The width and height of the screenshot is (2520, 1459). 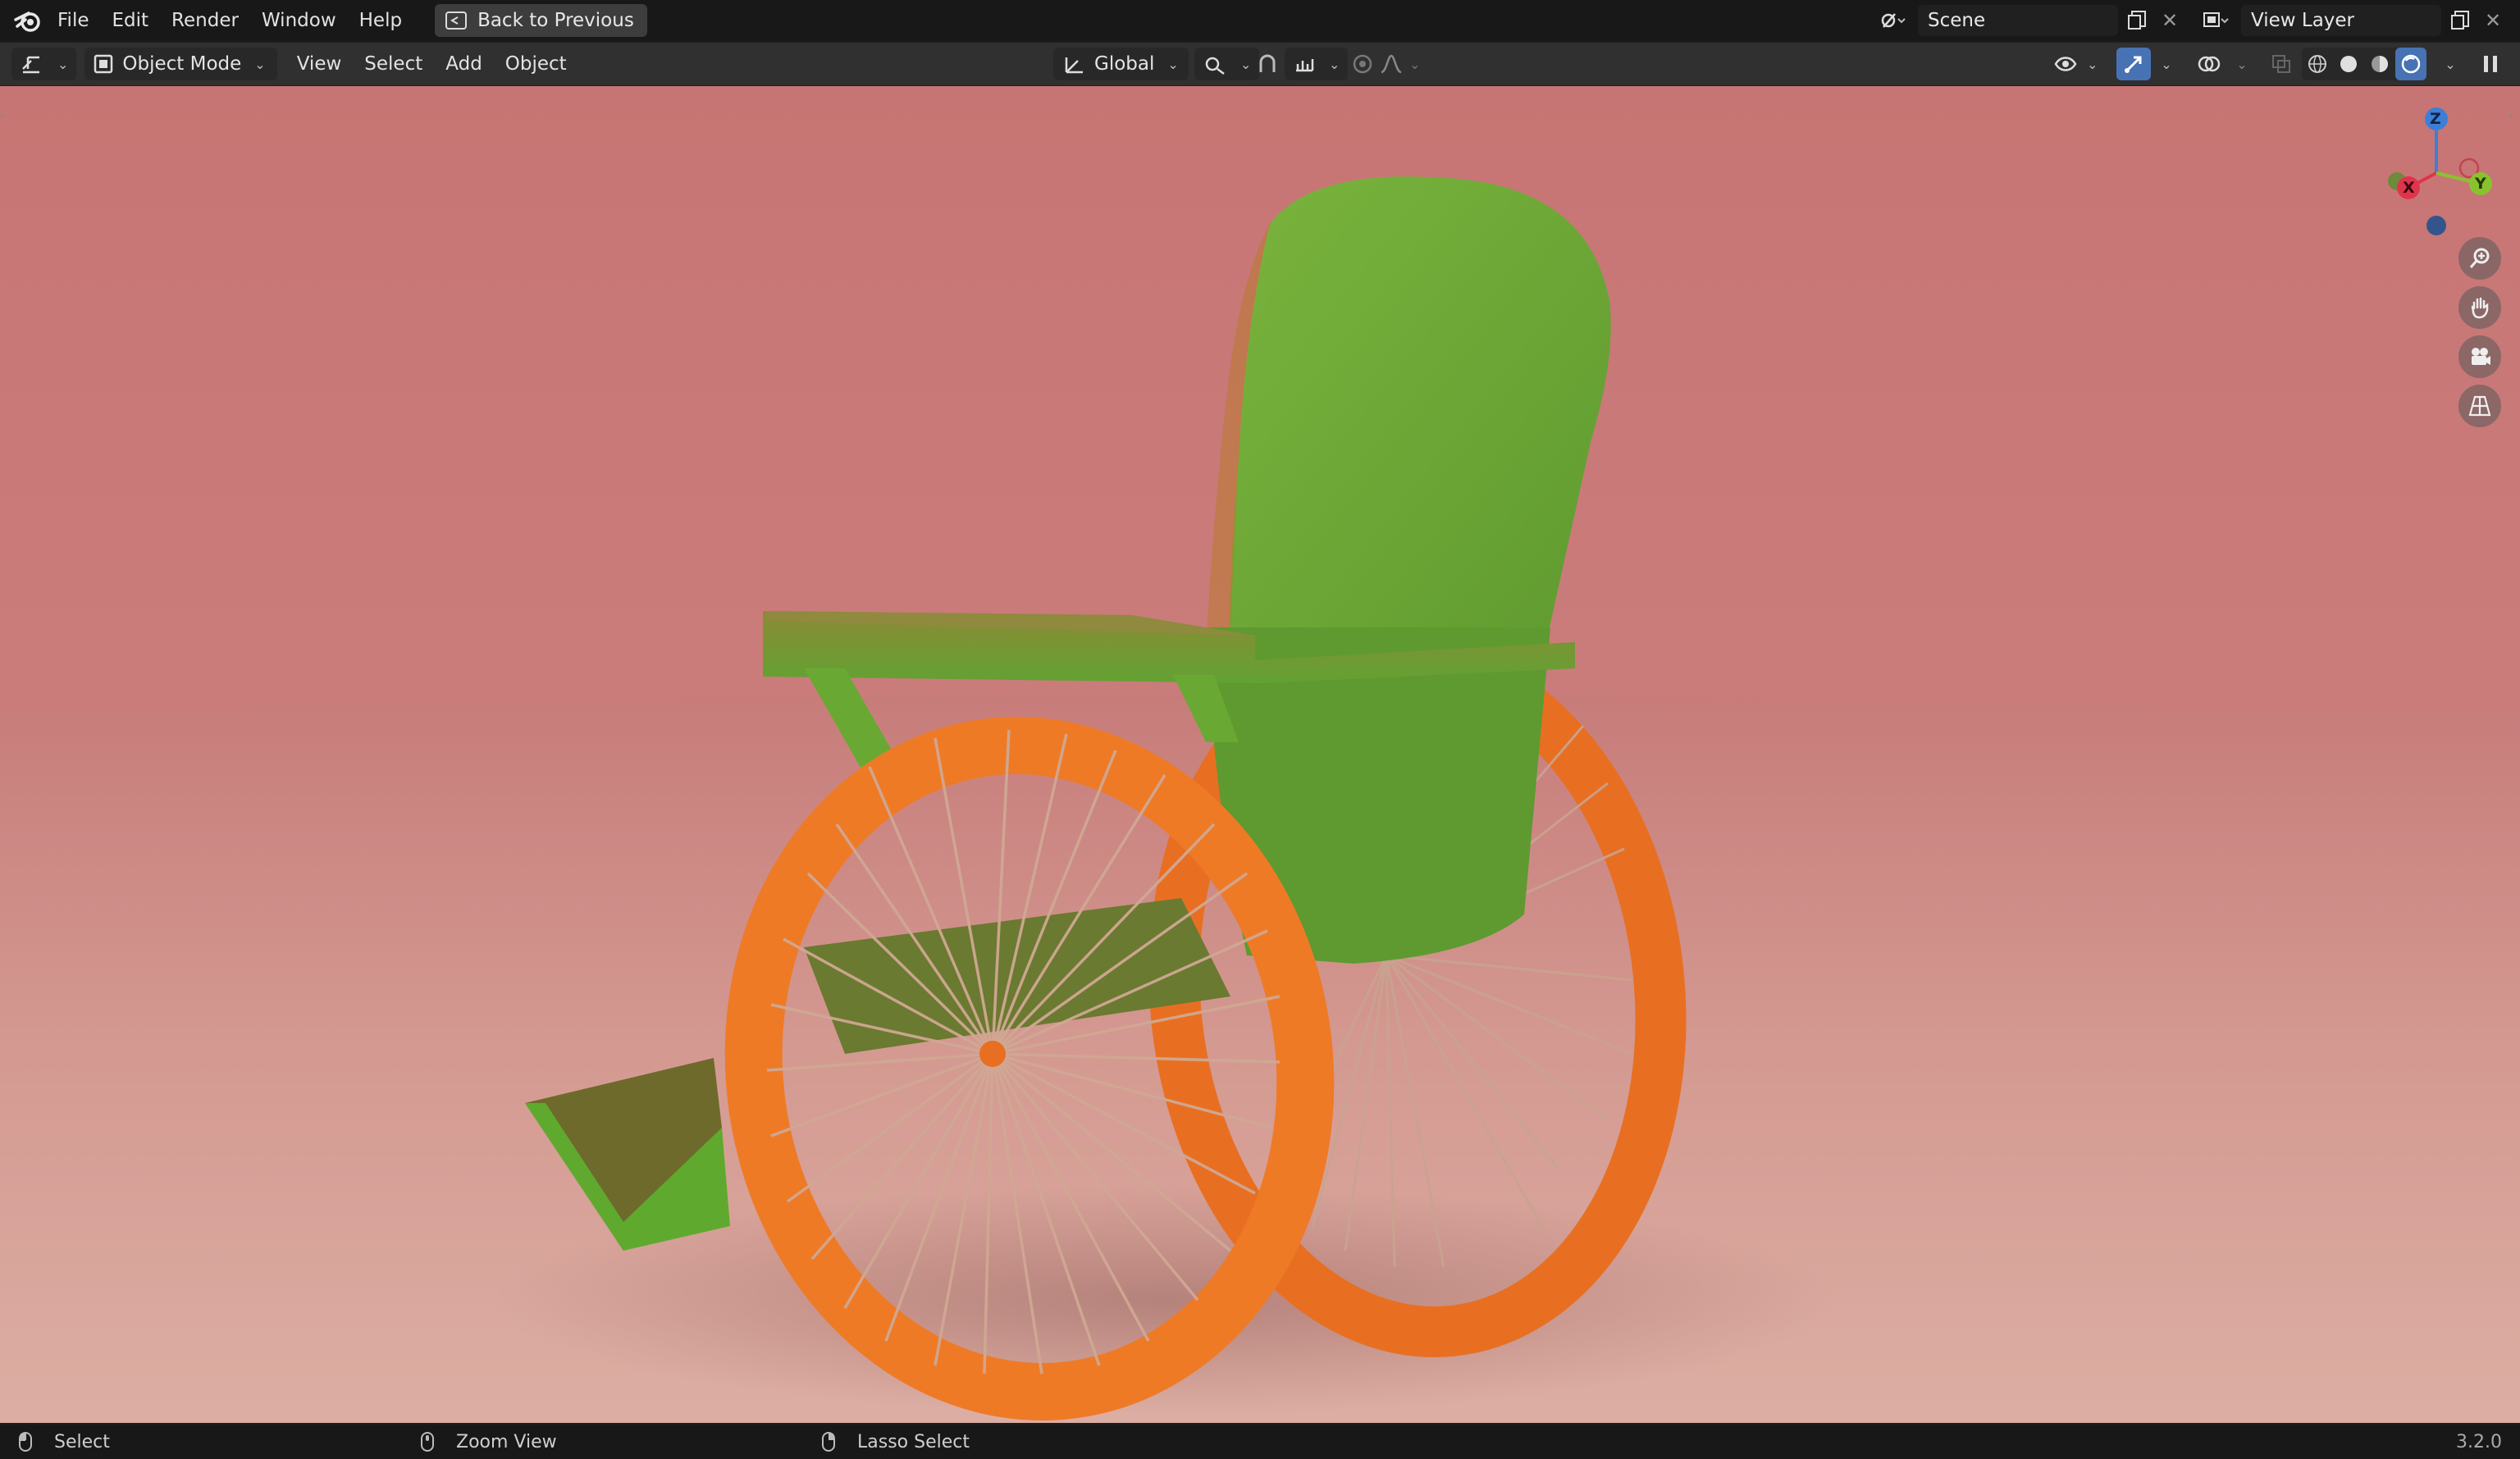 I want to click on wireframe-shading-icon, so click(x=2317, y=64).